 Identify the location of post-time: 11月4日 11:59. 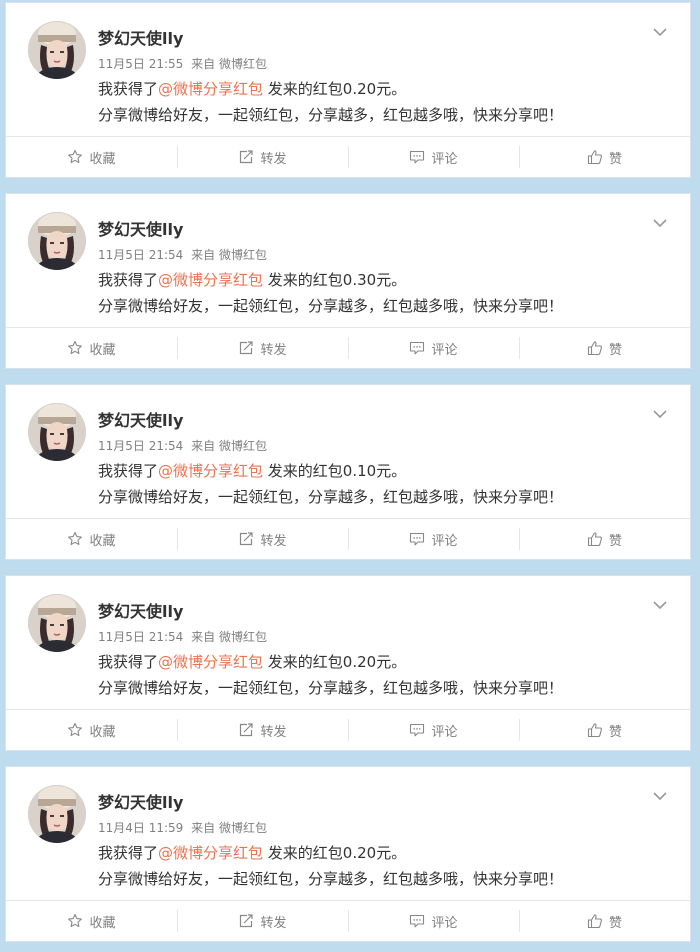
(140, 828).